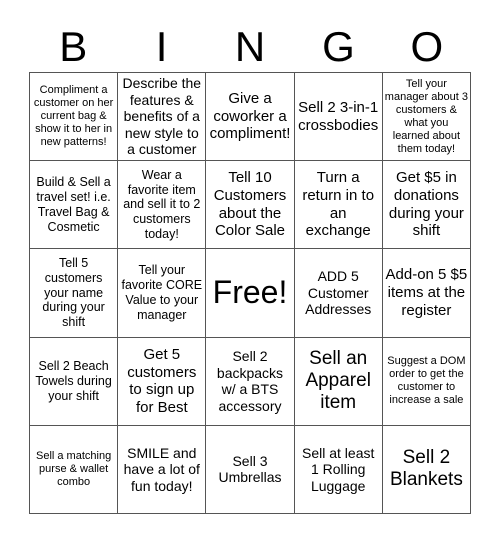 This screenshot has height=544, width=500. I want to click on bingo-cell: Get $5 in donations during your shift, so click(426, 205).